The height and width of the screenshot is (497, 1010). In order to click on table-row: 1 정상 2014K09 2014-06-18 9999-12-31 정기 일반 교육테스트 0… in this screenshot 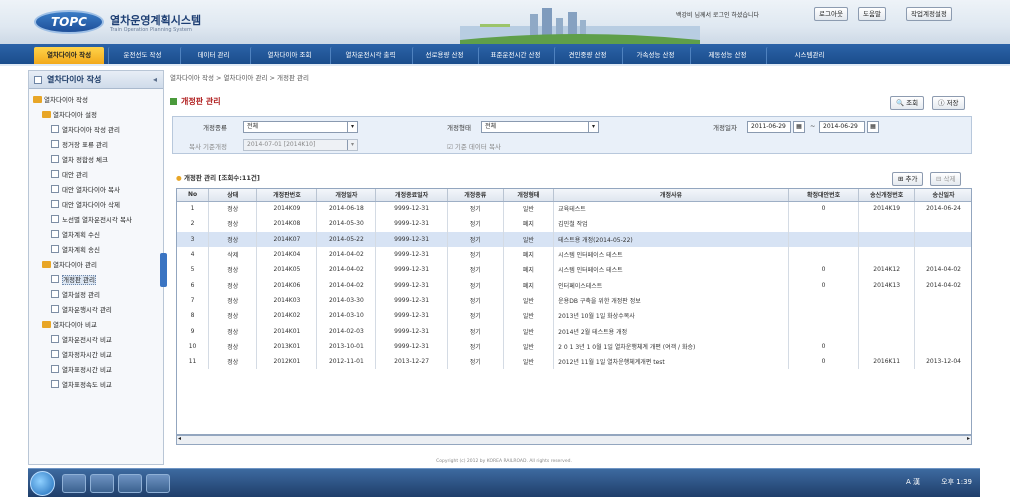, I will do `click(574, 209)`.